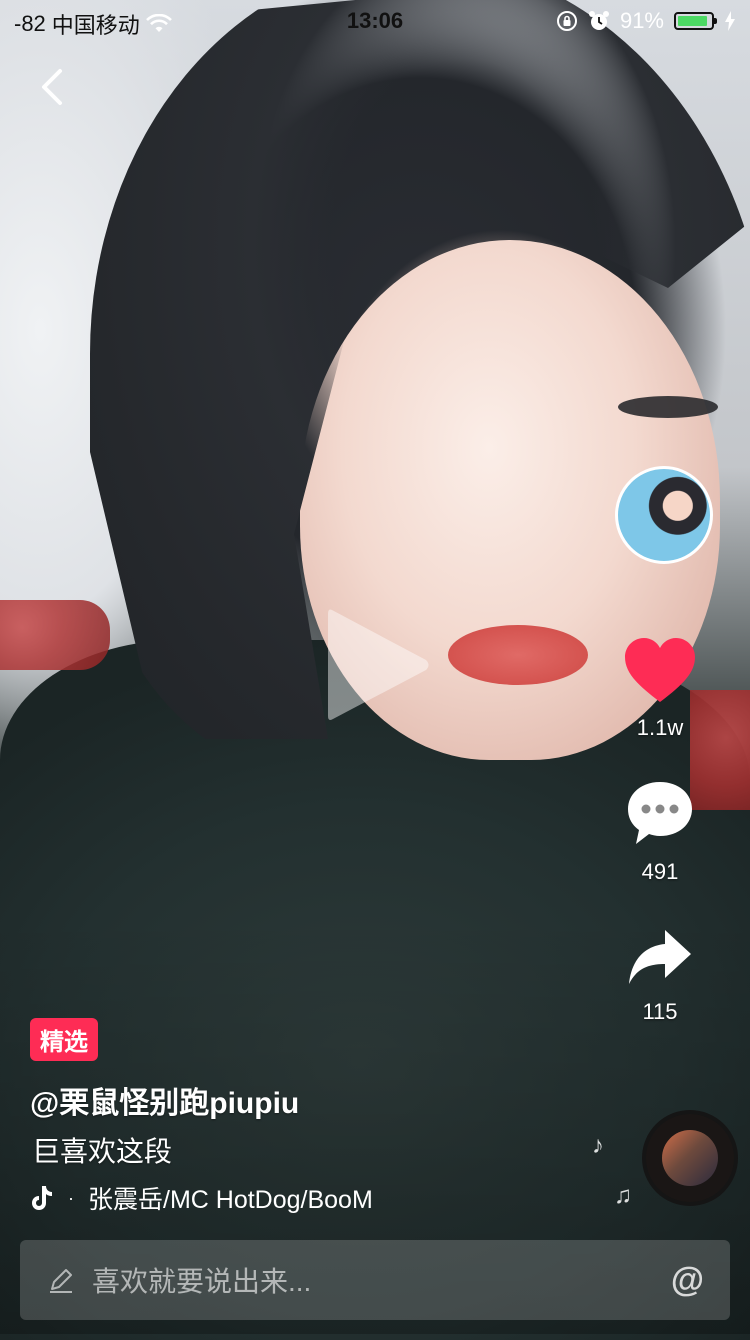 Image resolution: width=750 pixels, height=1340 pixels. Describe the element at coordinates (687, 1280) in the screenshot. I see `mention-icon: @` at that location.